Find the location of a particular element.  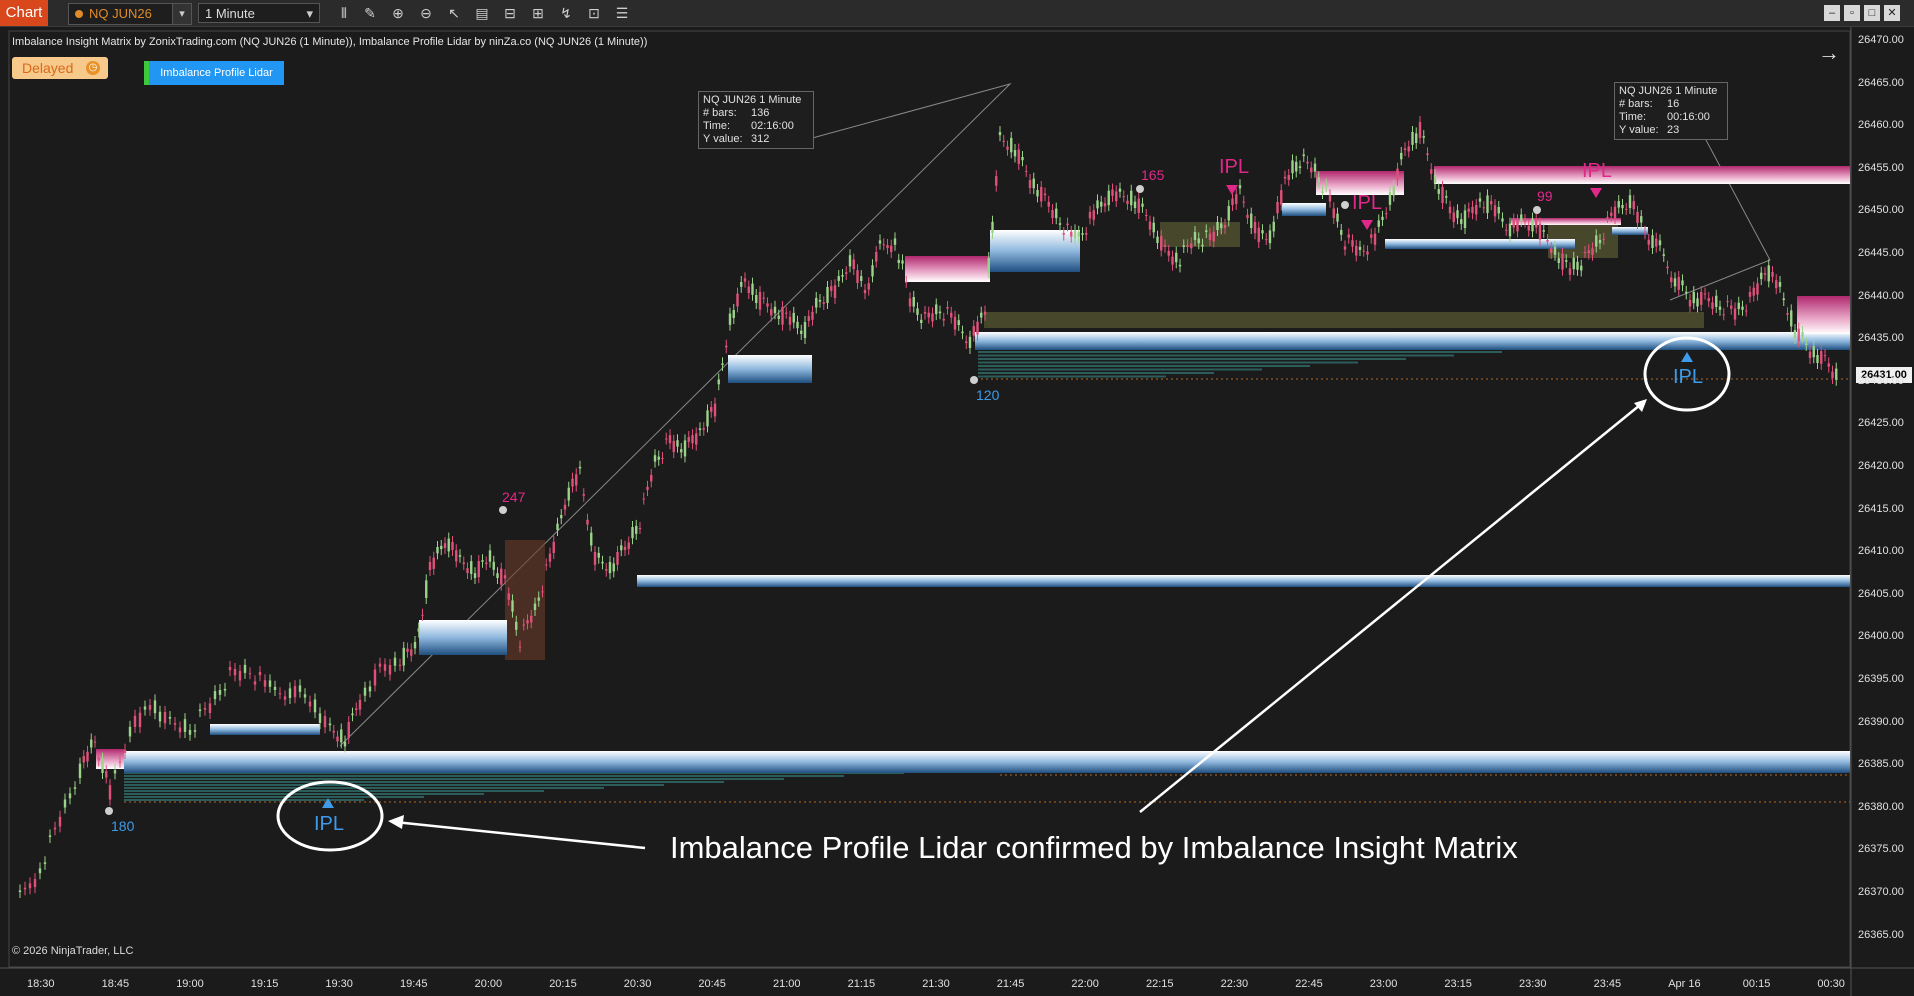

time-tick-label: 00:30 is located at coordinates (1831, 984).